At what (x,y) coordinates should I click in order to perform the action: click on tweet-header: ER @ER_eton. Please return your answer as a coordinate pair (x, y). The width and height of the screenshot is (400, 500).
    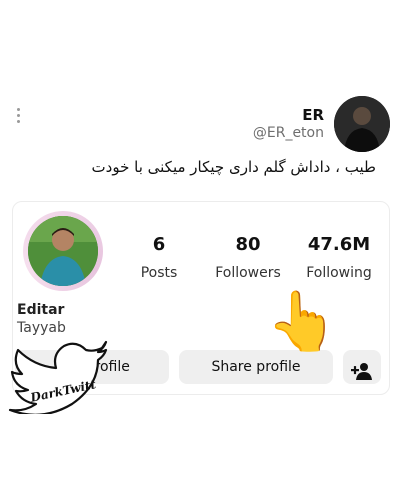
    Looking at the image, I should click on (321, 124).